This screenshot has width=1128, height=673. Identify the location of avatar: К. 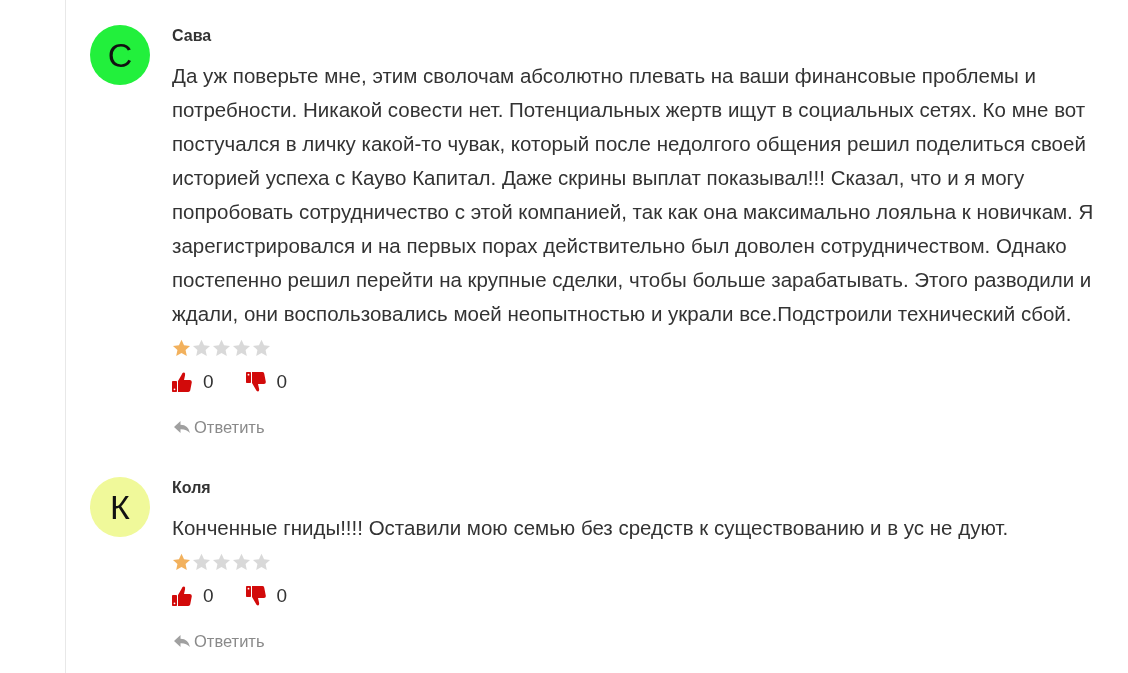
(120, 507).